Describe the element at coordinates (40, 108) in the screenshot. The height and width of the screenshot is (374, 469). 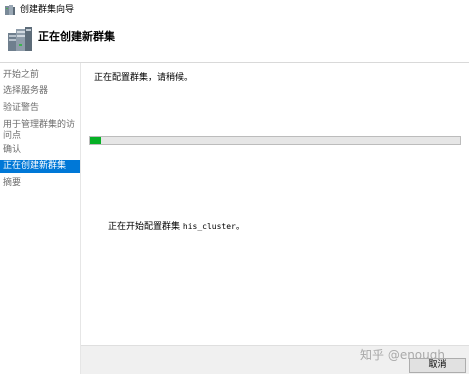
I see `step-validation-warning: 验证警告` at that location.